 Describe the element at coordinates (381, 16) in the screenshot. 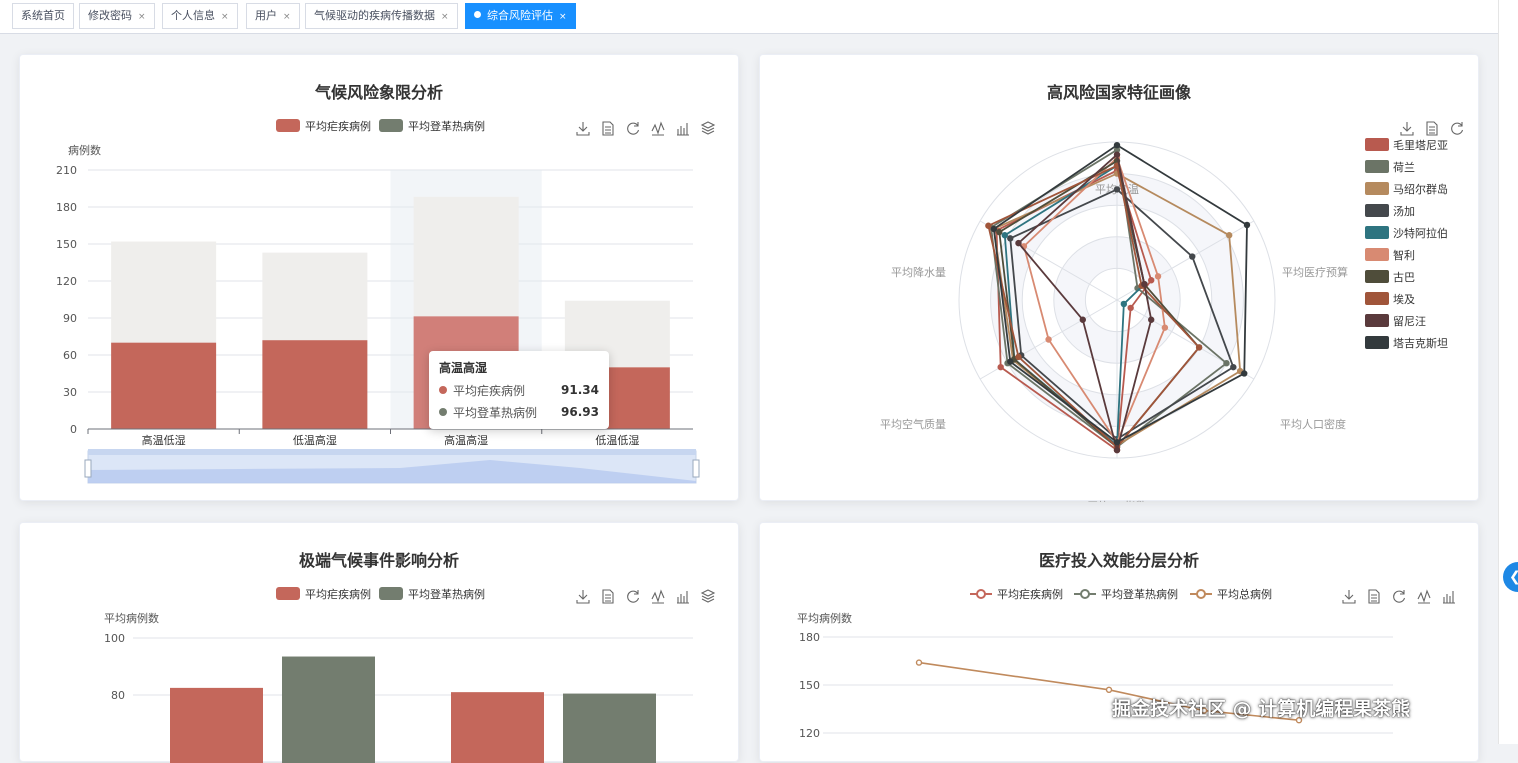

I see `tab-4: 气候驱动的疾病传播数据 ×` at that location.